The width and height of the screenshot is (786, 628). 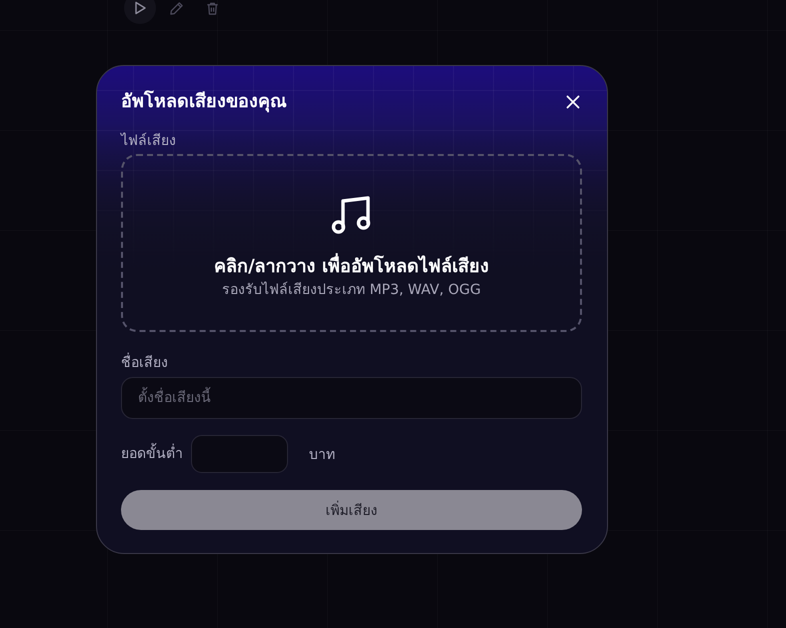 I want to click on trash-icon, so click(x=212, y=8).